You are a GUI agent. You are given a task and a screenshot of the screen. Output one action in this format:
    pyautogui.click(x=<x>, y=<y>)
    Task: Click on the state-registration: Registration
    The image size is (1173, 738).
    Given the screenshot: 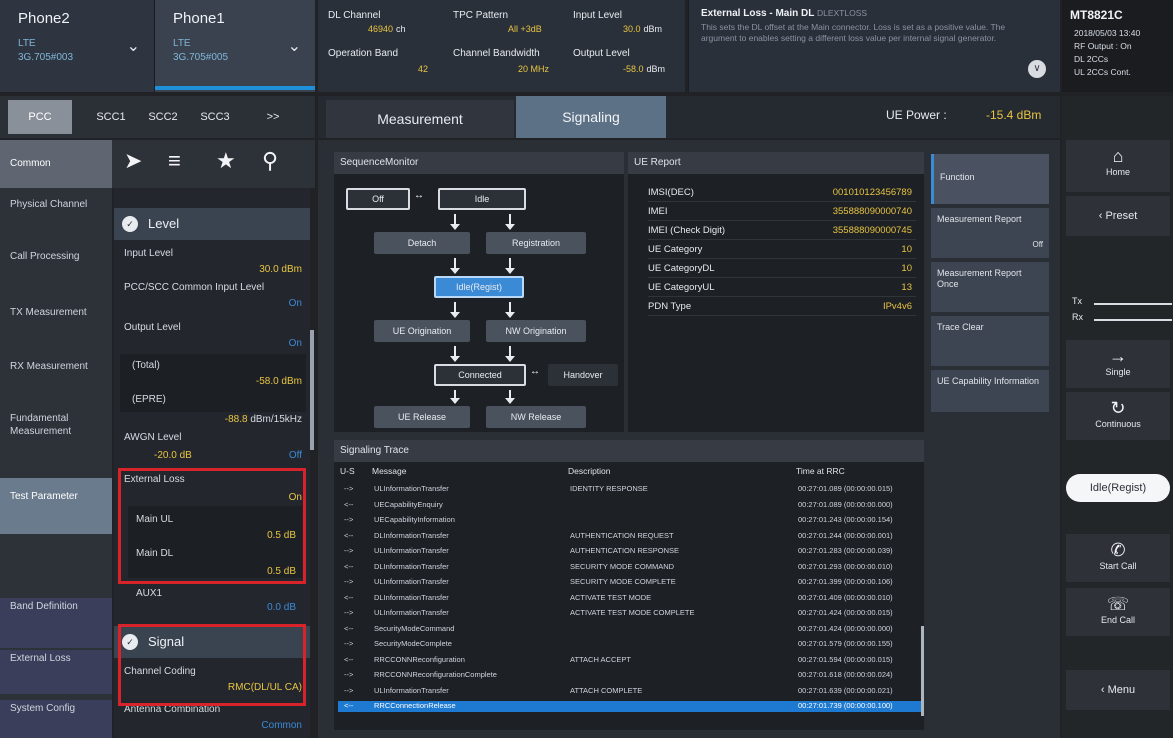 What is the action you would take?
    pyautogui.click(x=536, y=243)
    